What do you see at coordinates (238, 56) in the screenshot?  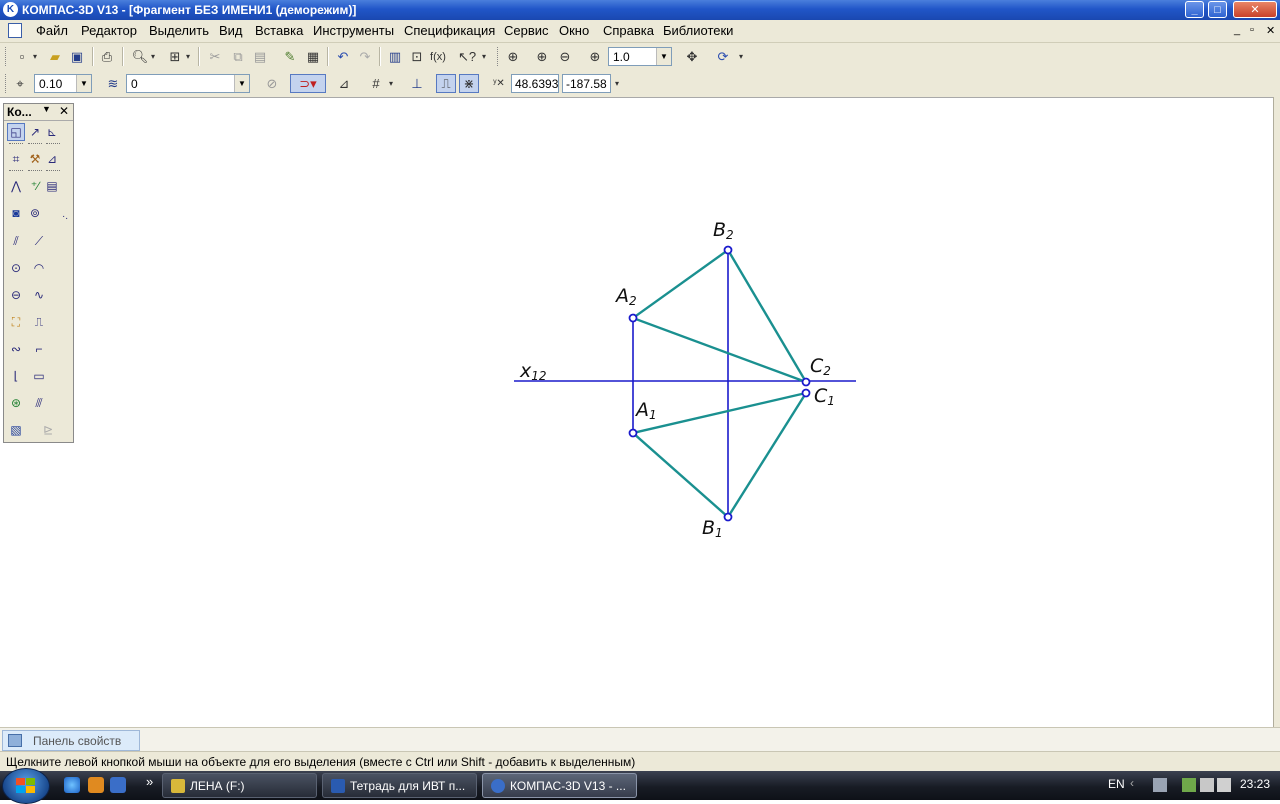 I see `copy-icon: ⧉` at bounding box center [238, 56].